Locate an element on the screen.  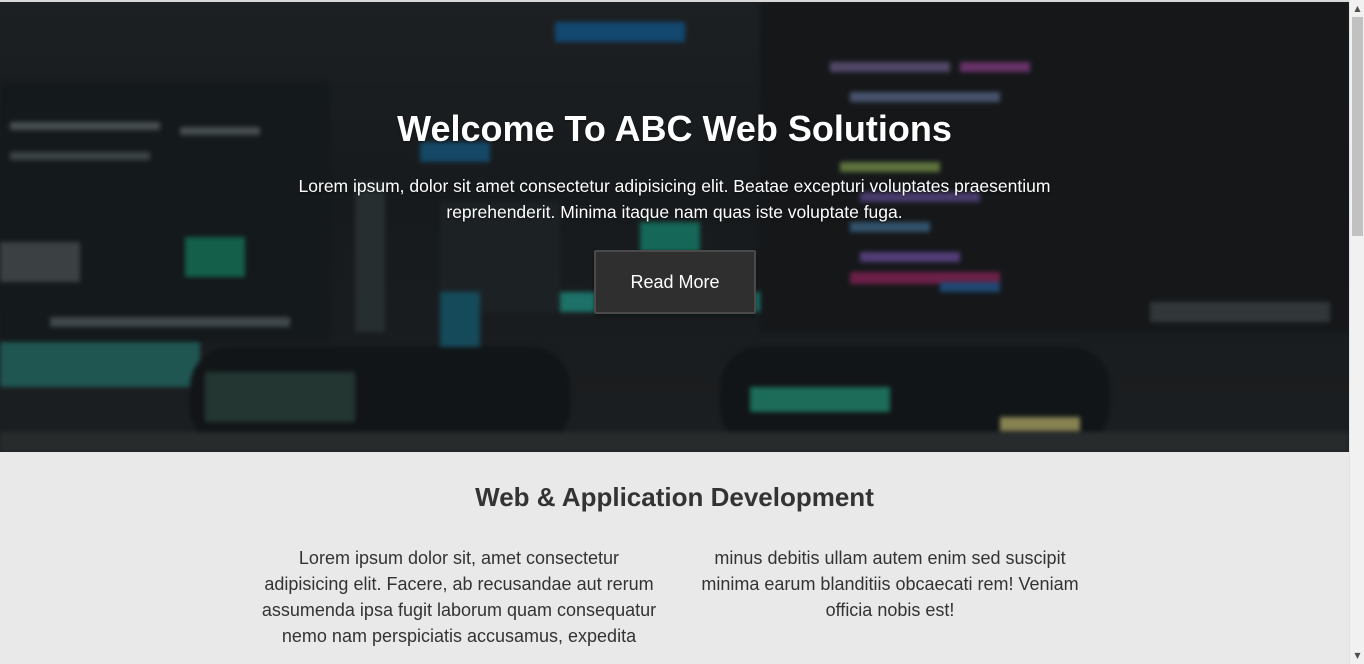
scrollbar-thumb is located at coordinates (1357, 126).